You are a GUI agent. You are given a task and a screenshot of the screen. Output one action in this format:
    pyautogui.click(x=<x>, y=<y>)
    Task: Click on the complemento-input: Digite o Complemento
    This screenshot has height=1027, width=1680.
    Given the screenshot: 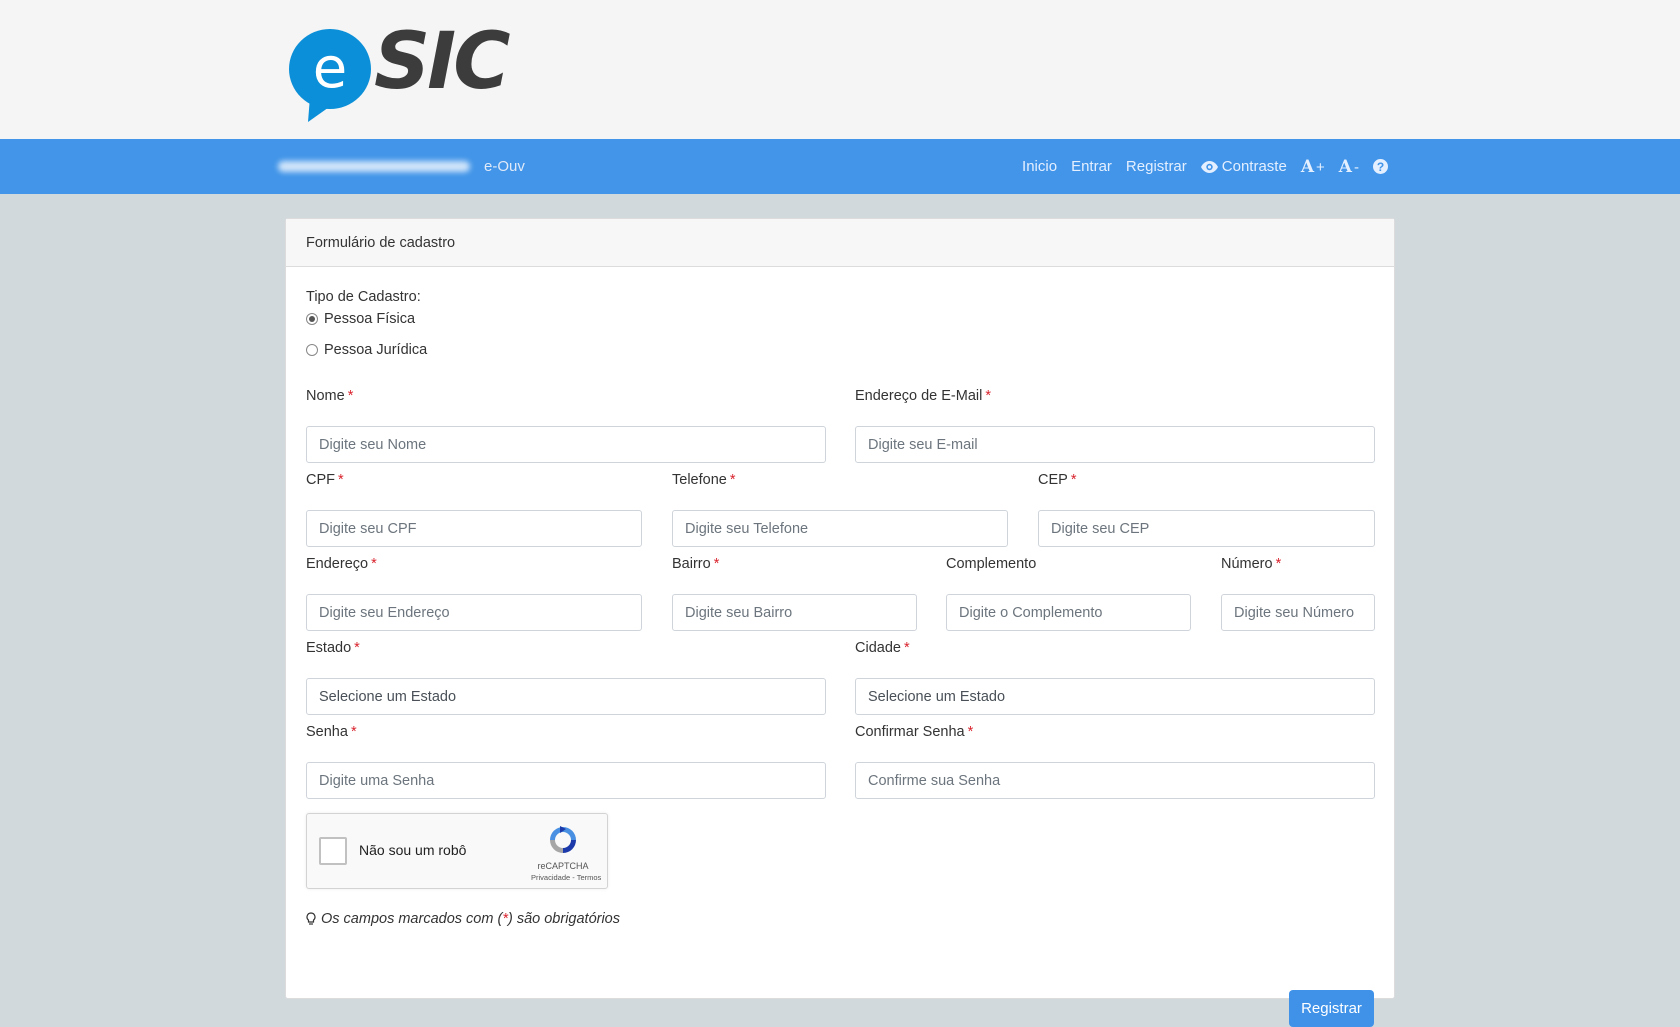 What is the action you would take?
    pyautogui.click(x=1068, y=612)
    